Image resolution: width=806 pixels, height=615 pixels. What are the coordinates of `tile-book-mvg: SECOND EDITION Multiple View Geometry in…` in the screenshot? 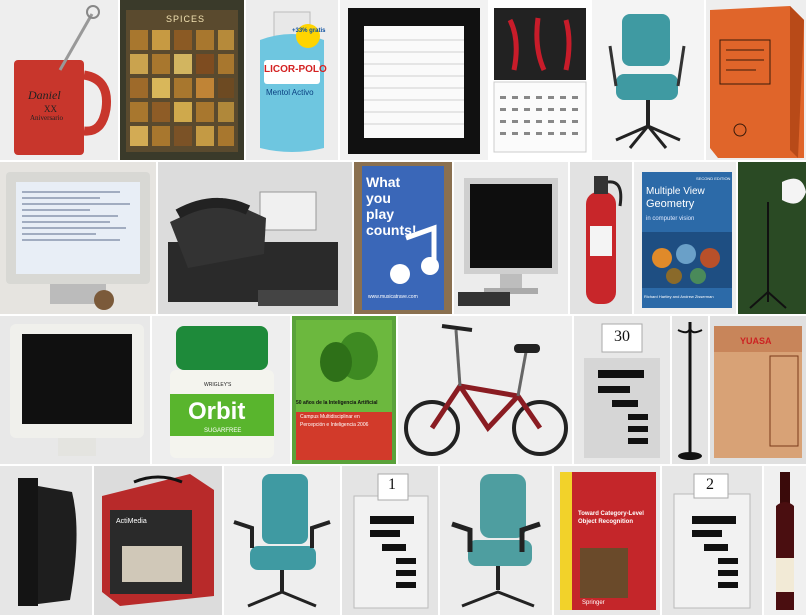 It's located at (685, 238).